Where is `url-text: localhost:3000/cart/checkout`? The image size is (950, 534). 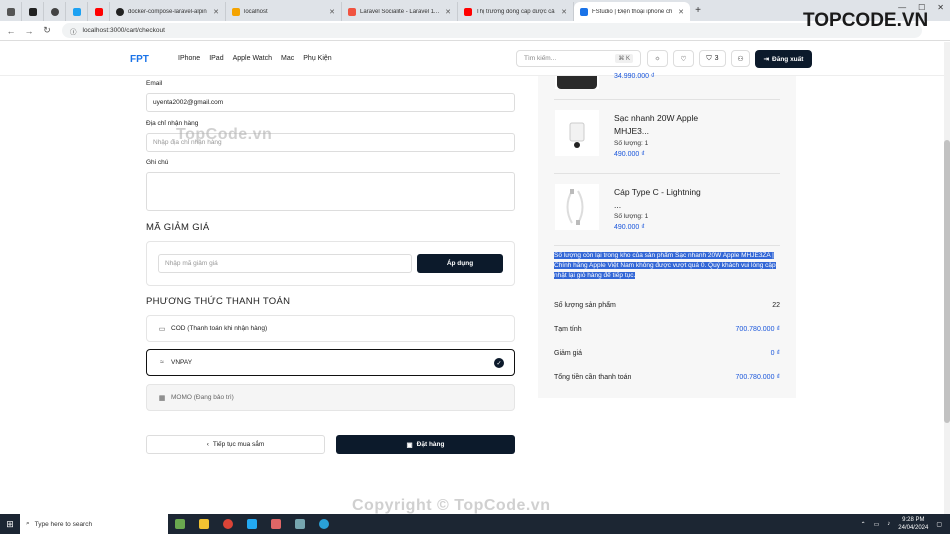
url-text: localhost:3000/cart/checkout is located at coordinates (123, 30).